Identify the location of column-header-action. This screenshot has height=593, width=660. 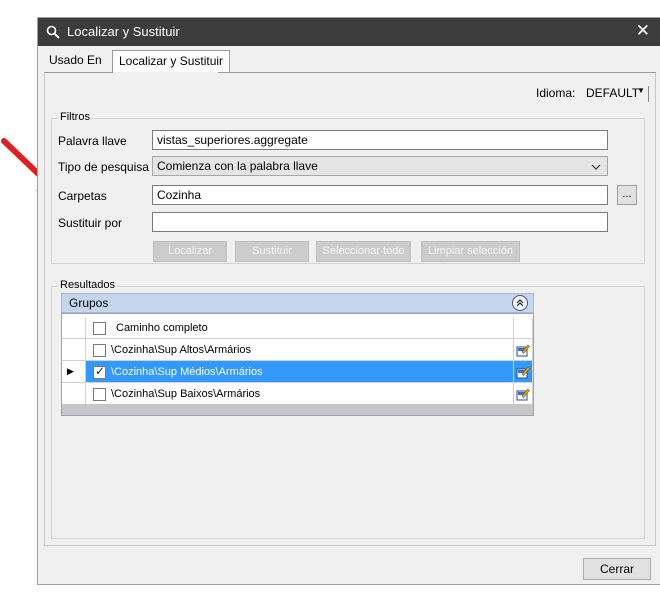
(523, 328).